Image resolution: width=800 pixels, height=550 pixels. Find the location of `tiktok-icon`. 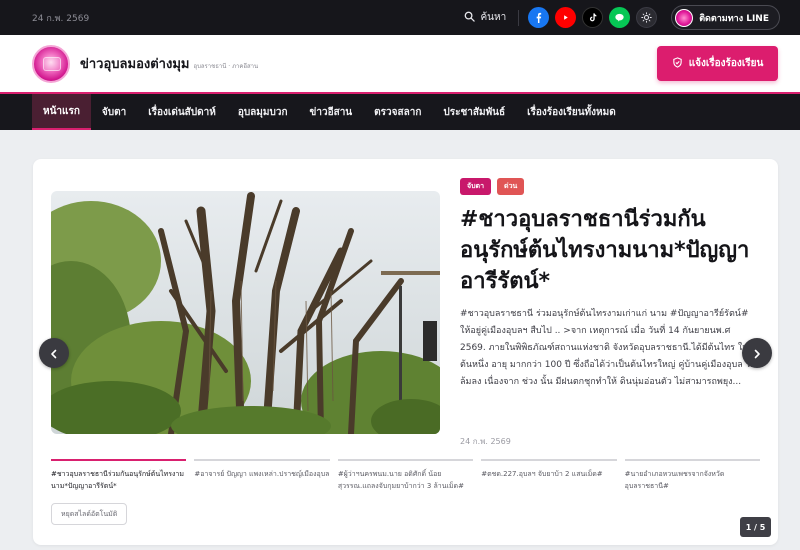

tiktok-icon is located at coordinates (592, 17).